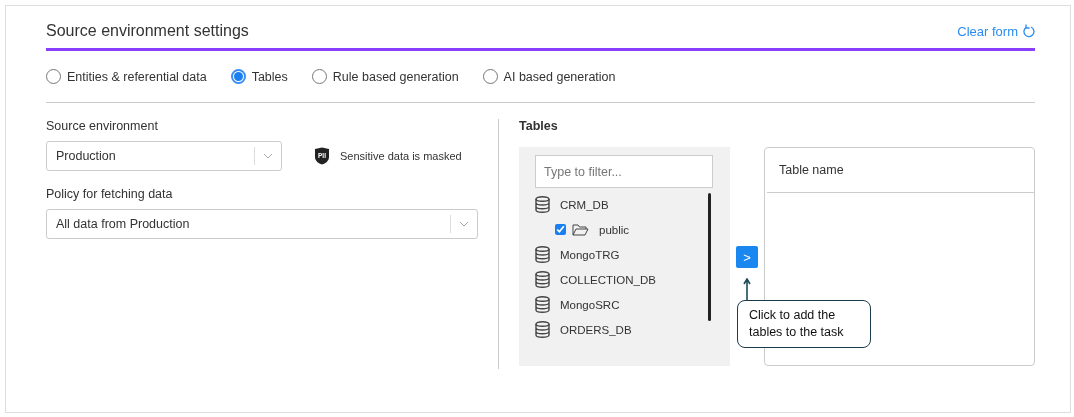 This screenshot has width=1074, height=417. I want to click on section-label: Tables, so click(539, 126).